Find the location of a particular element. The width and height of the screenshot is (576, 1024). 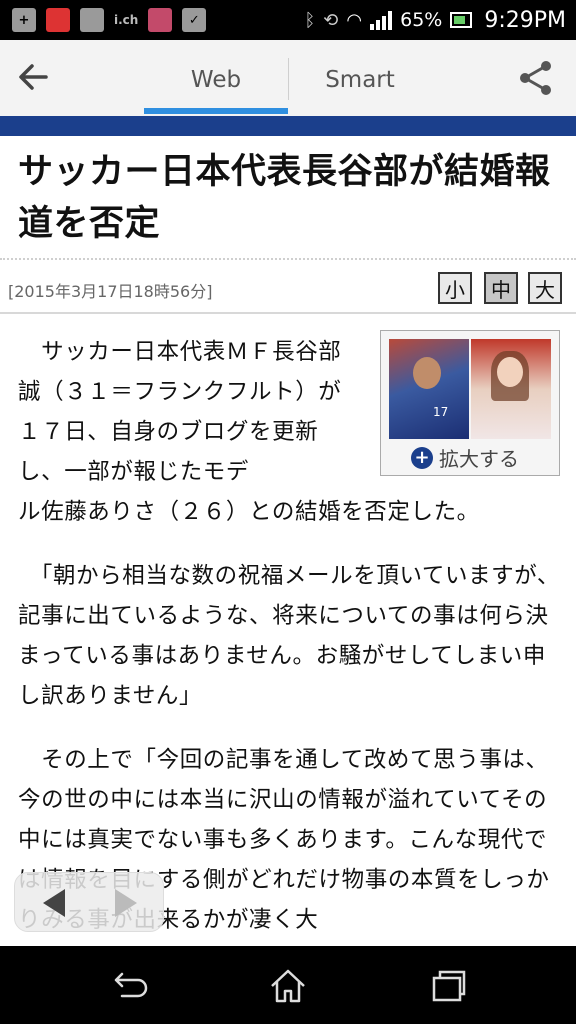

article-photo: 17 + 拡大する is located at coordinates (470, 403).